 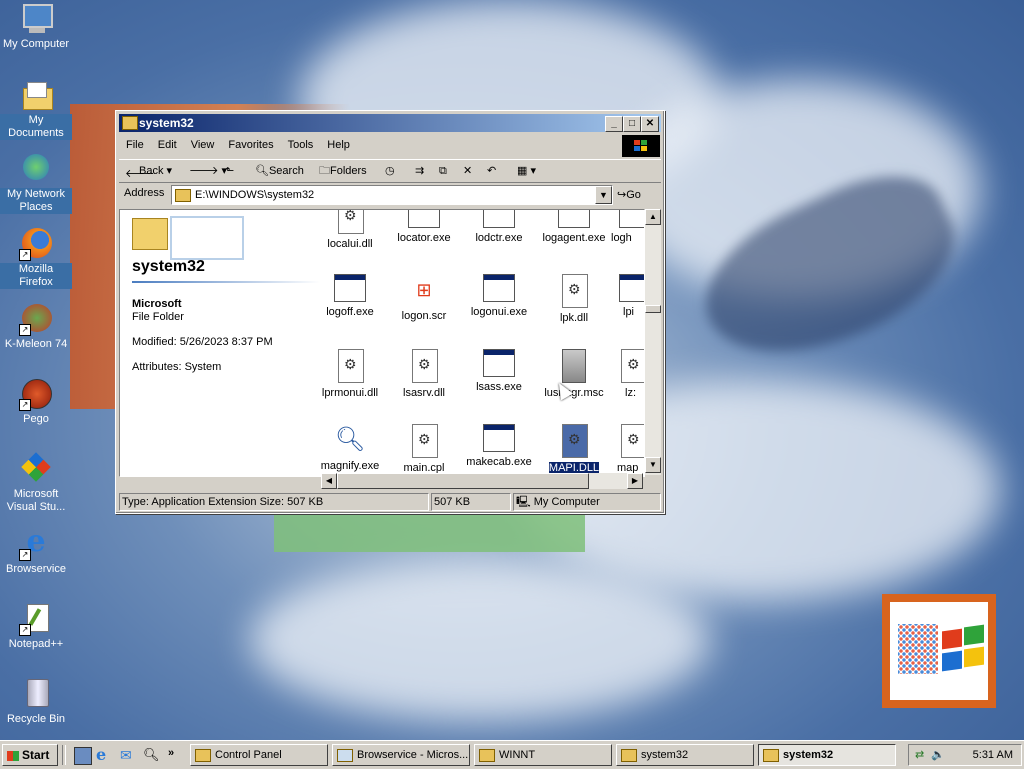 I want to click on desktop-icon-notepadpp: ↗ Notepad++, so click(x=36, y=626).